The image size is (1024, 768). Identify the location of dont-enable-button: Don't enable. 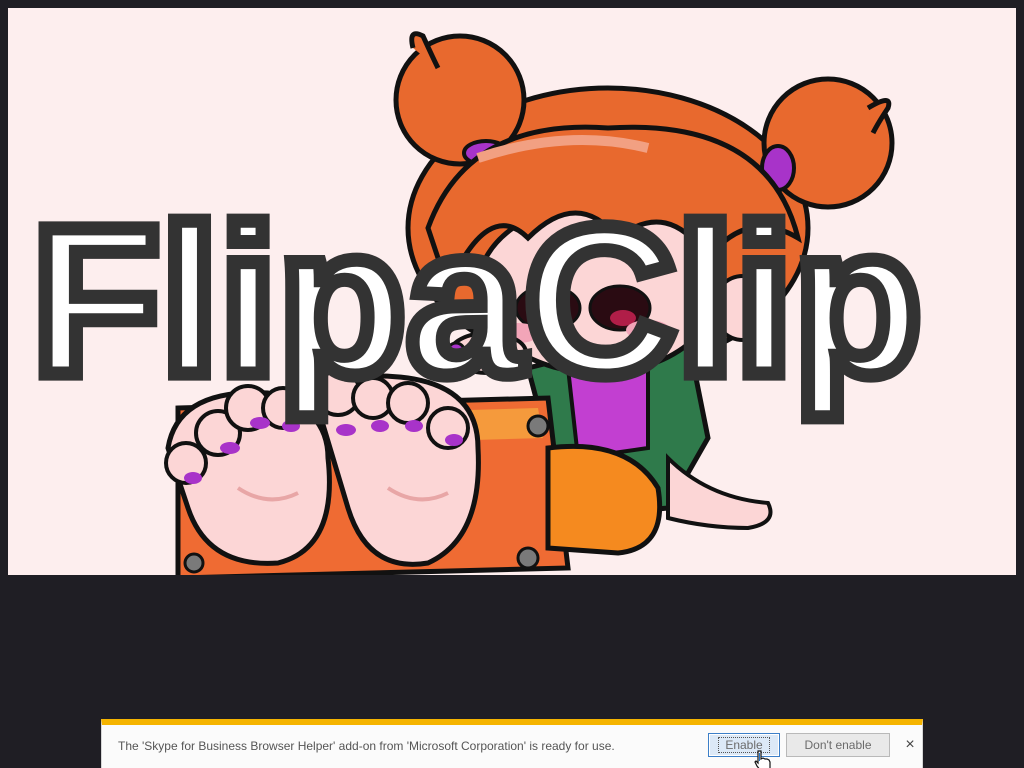
(838, 745).